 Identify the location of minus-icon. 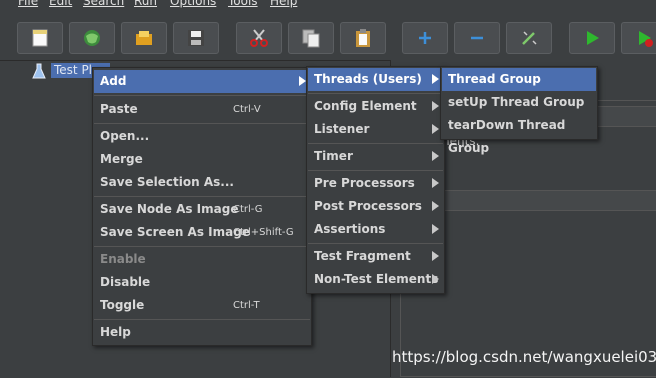
(477, 38).